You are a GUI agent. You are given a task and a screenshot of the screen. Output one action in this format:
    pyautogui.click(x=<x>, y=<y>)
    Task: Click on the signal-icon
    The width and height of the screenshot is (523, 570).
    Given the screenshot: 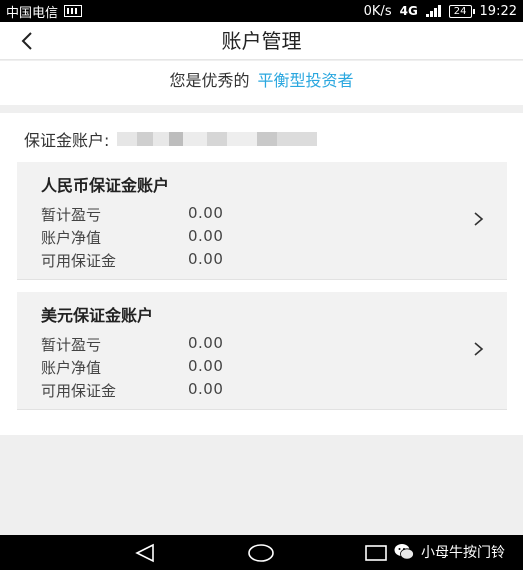 What is the action you would take?
    pyautogui.click(x=433, y=11)
    